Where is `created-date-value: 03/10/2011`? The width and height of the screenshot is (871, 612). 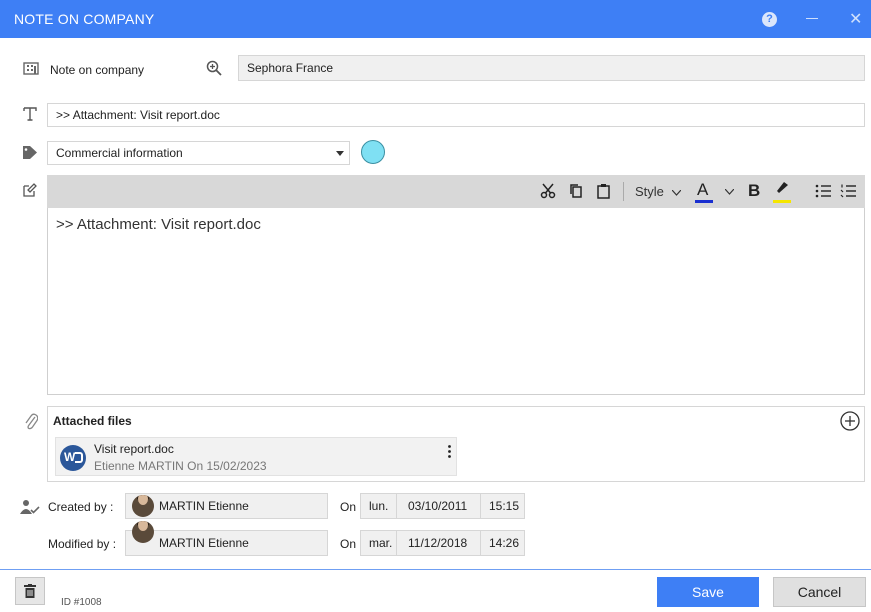 created-date-value: 03/10/2011 is located at coordinates (438, 506).